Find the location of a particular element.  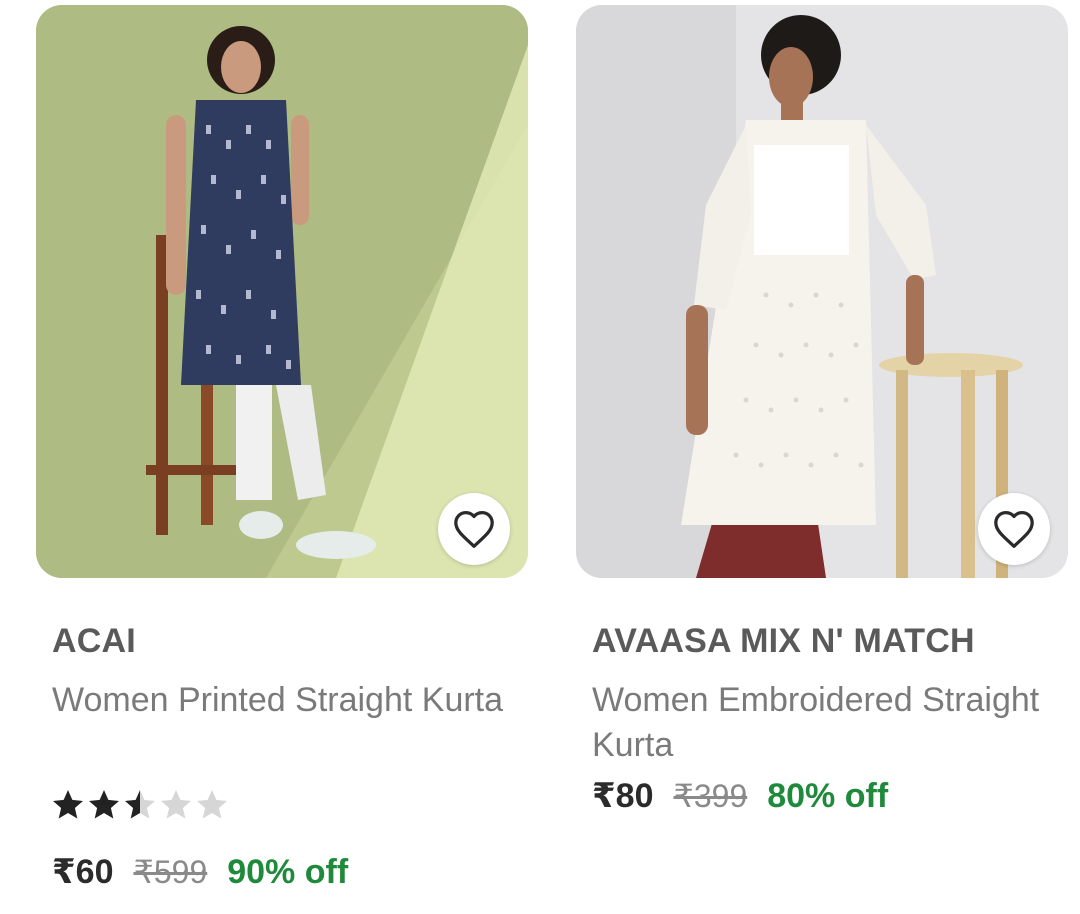

discount-label: 90% off is located at coordinates (288, 872).